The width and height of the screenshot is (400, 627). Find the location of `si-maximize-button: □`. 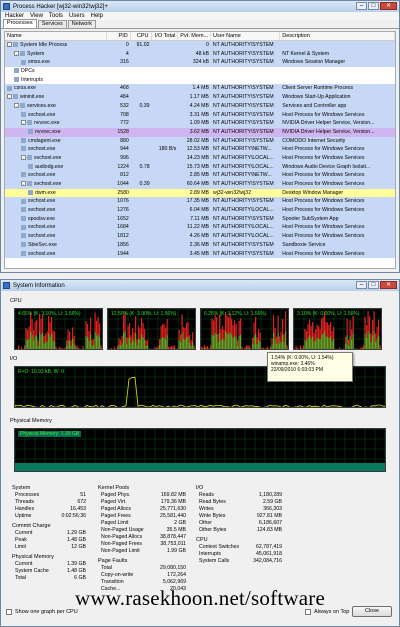

si-maximize-button: □ is located at coordinates (373, 285).